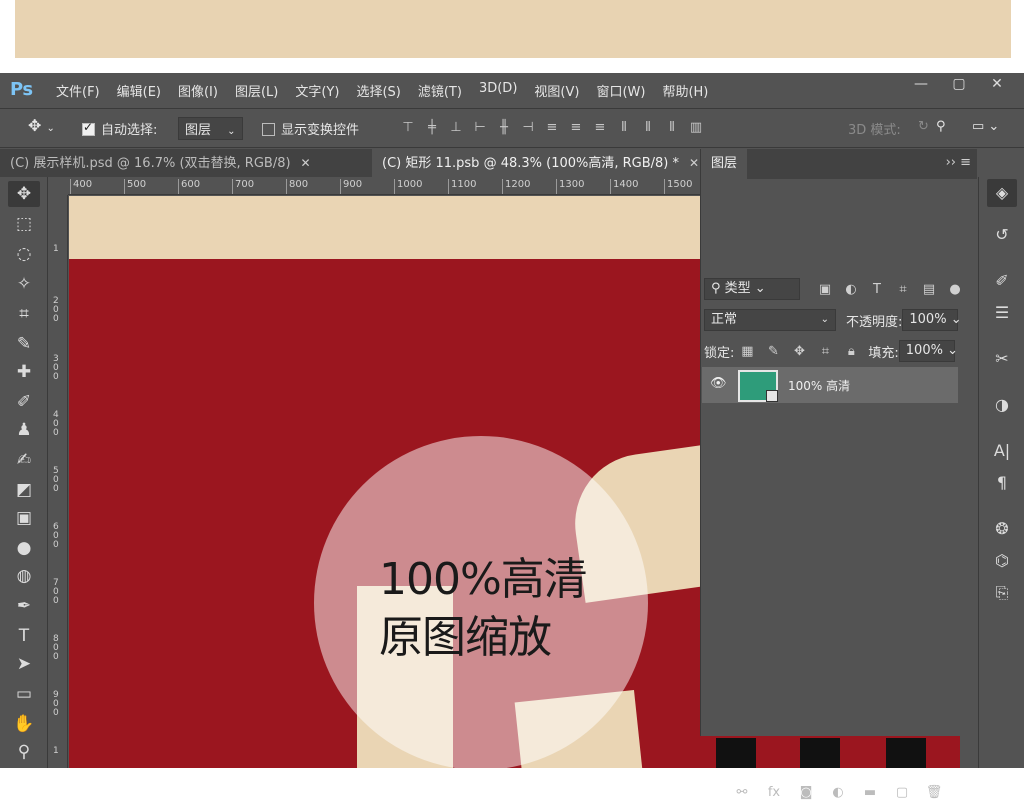 The image size is (1024, 808). What do you see at coordinates (1002, 483) in the screenshot?
I see `paragraph-icon: ¶` at bounding box center [1002, 483].